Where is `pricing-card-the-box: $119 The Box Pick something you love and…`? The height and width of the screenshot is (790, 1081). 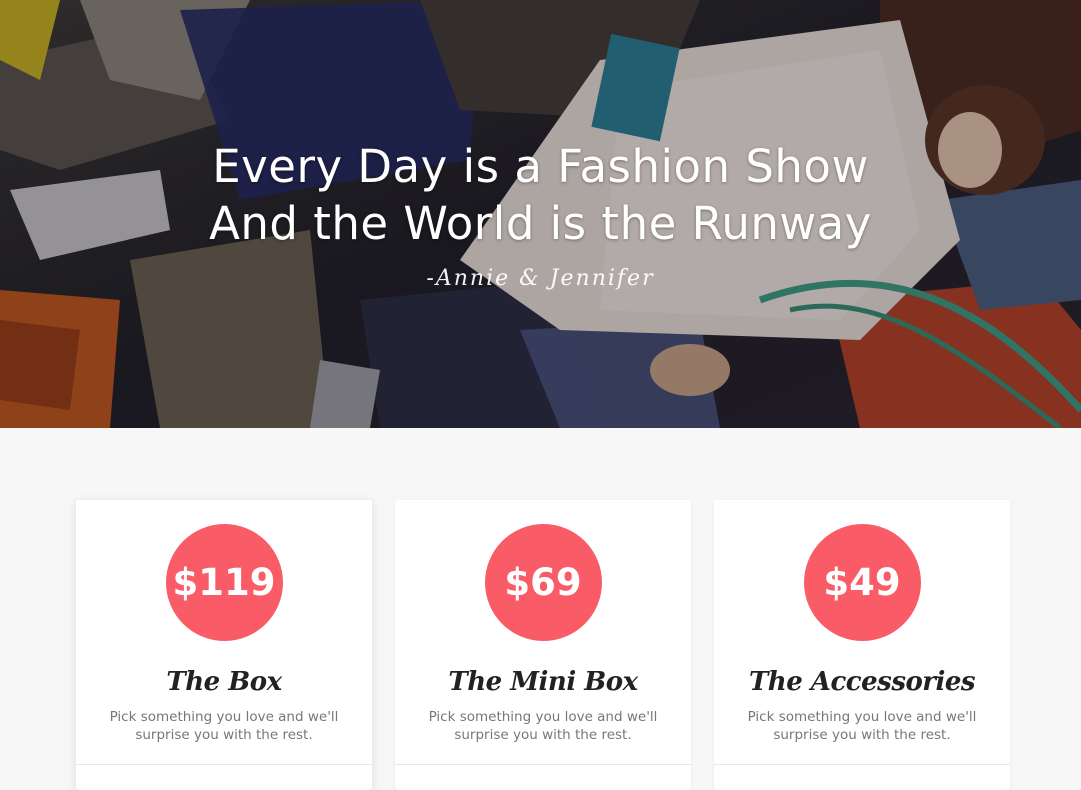
pricing-card-the-box: $119 The Box Pick something you love and… is located at coordinates (224, 645).